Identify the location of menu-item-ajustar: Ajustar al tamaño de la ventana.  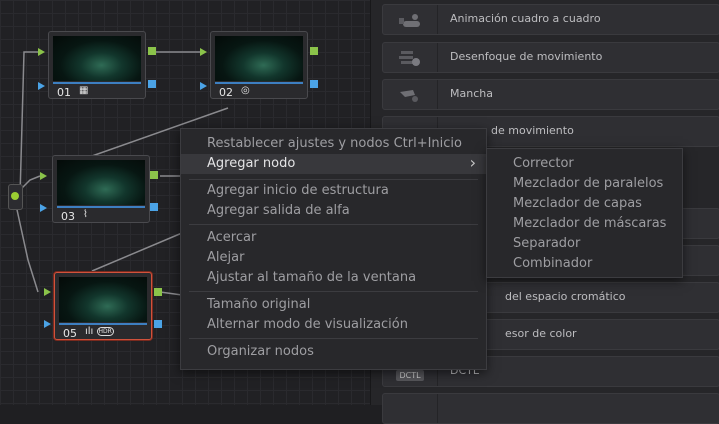
(311, 277).